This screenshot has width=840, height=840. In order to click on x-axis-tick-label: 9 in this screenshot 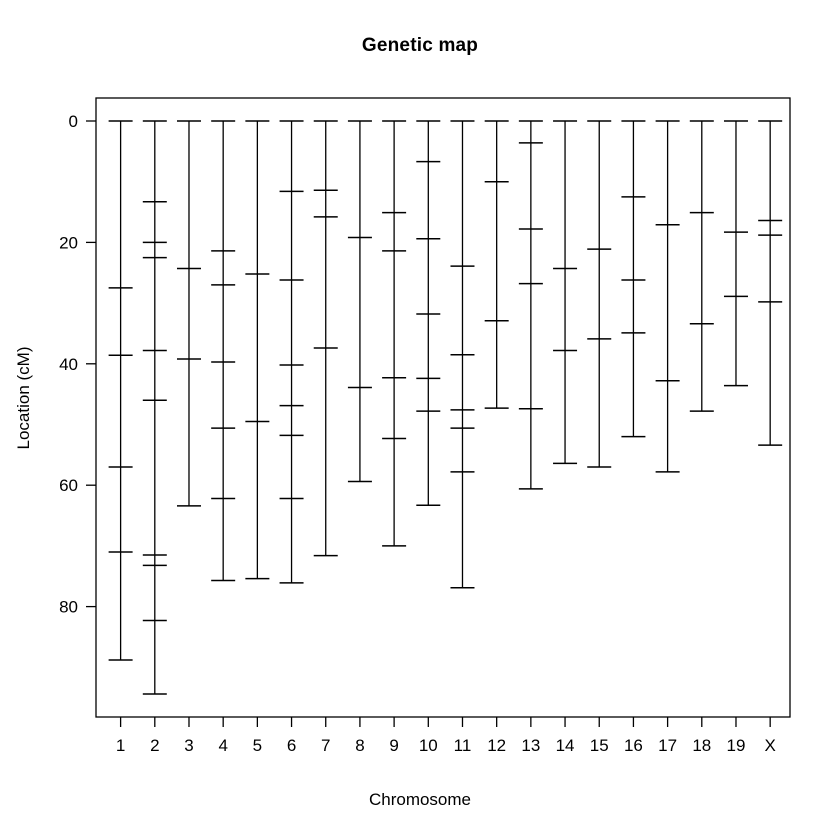, I will do `click(393, 745)`.